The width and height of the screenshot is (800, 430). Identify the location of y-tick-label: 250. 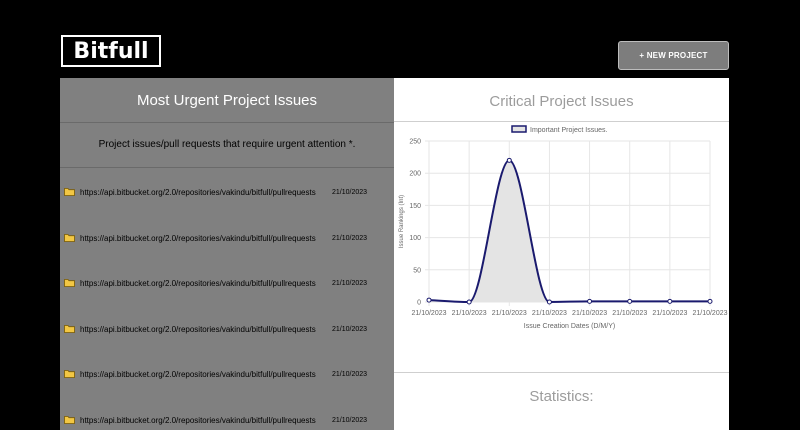
(415, 142).